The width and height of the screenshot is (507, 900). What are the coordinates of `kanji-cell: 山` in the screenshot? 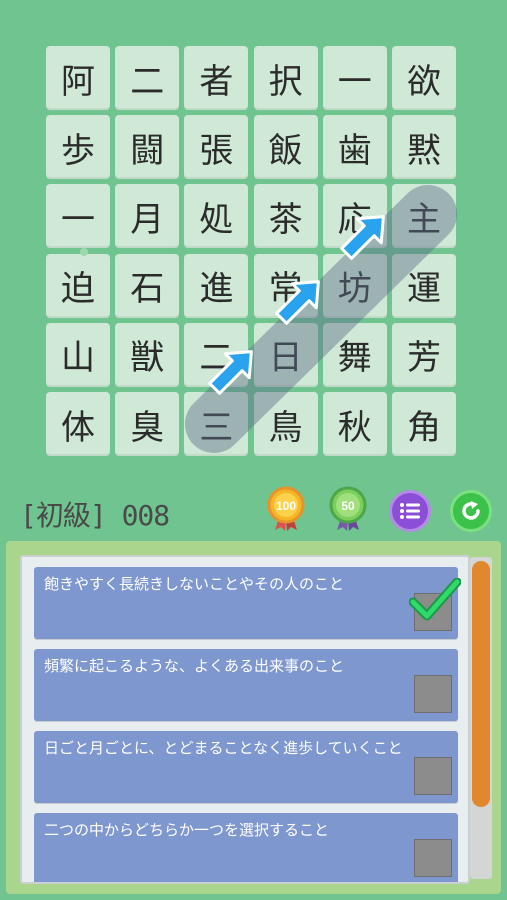 It's located at (78, 354).